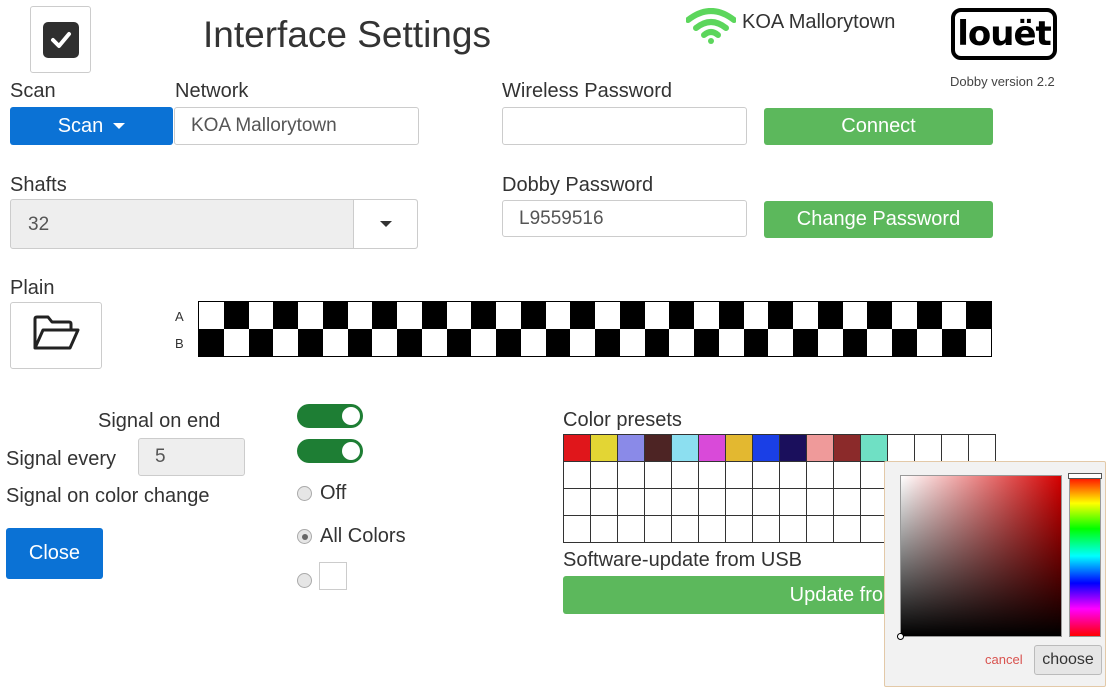 Image resolution: width=1106 pixels, height=687 pixels. What do you see at coordinates (91, 126) in the screenshot?
I see `scan-button: Scan` at bounding box center [91, 126].